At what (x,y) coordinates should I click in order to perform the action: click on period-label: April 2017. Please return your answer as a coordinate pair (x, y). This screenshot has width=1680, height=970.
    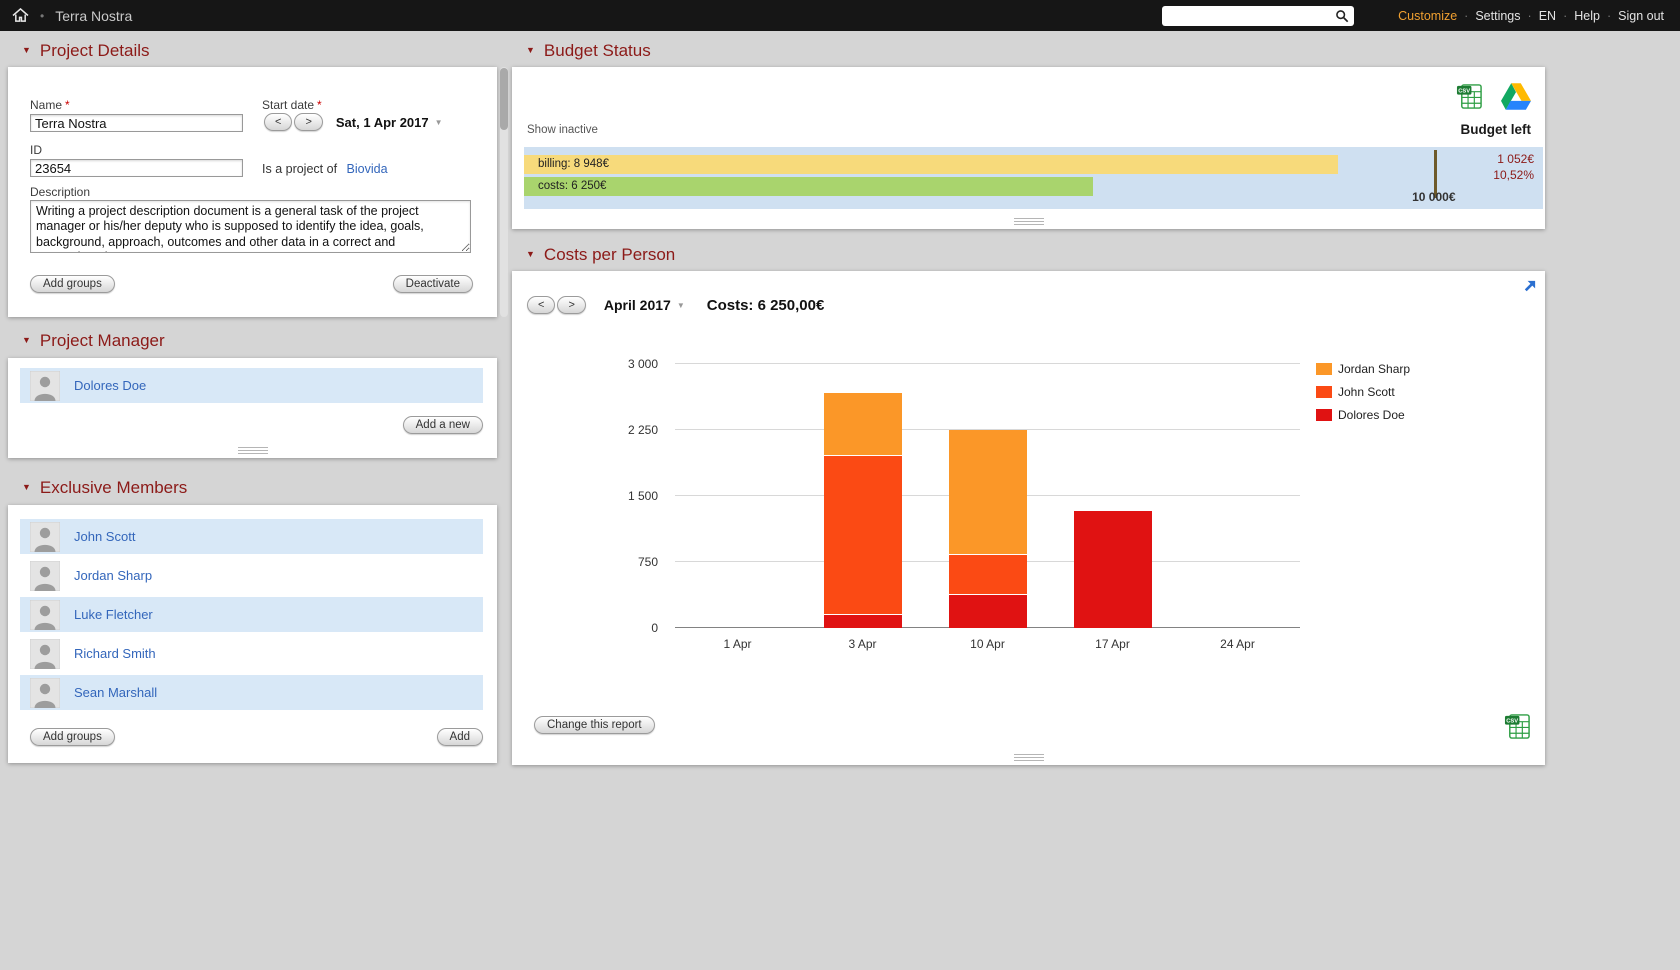
    Looking at the image, I should click on (637, 305).